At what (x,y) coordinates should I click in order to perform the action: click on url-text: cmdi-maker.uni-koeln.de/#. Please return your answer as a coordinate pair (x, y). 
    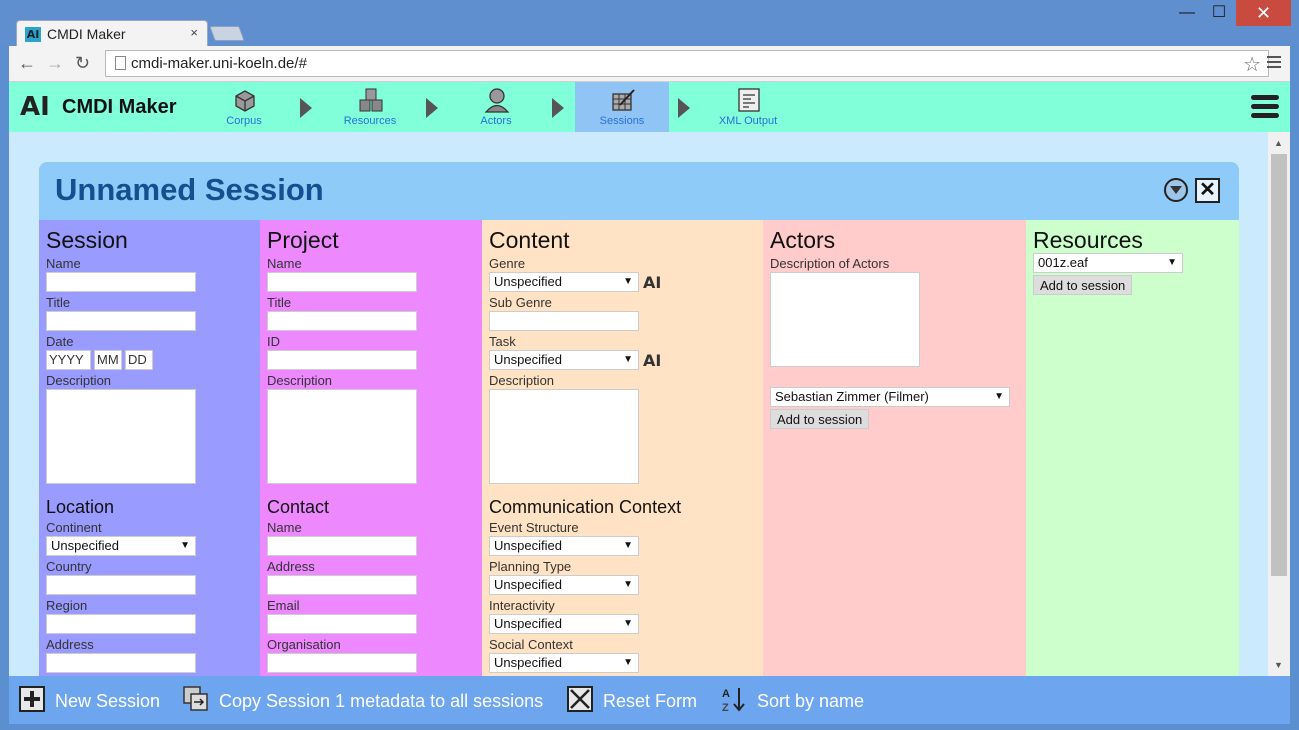
    Looking at the image, I should click on (219, 63).